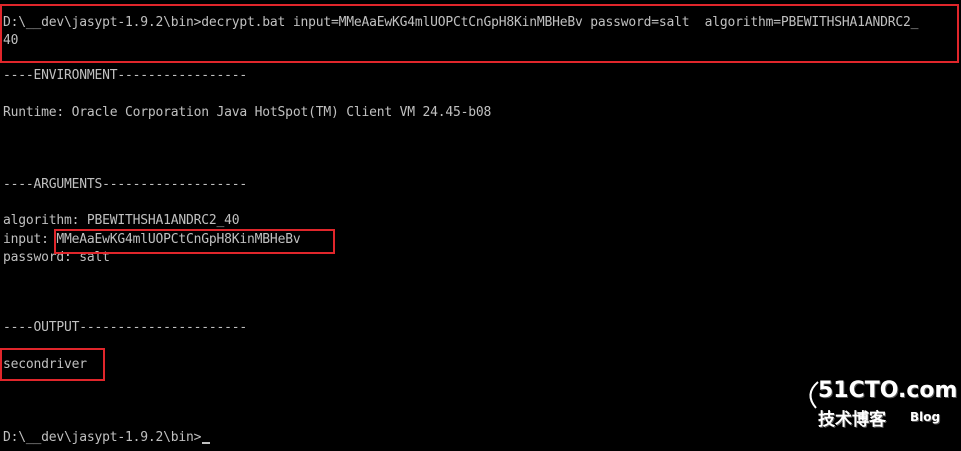 The image size is (961, 451). Describe the element at coordinates (125, 184) in the screenshot. I see `arguments-header: ----ARGUMENTS-------------------` at that location.